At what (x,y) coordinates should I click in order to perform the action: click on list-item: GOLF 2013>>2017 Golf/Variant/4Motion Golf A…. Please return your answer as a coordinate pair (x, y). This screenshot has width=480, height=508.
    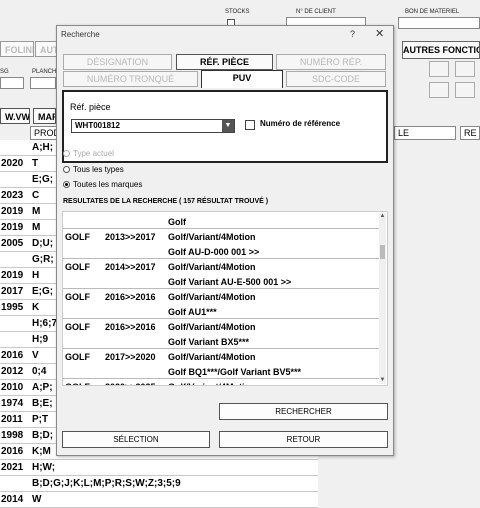
    Looking at the image, I should click on (222, 244).